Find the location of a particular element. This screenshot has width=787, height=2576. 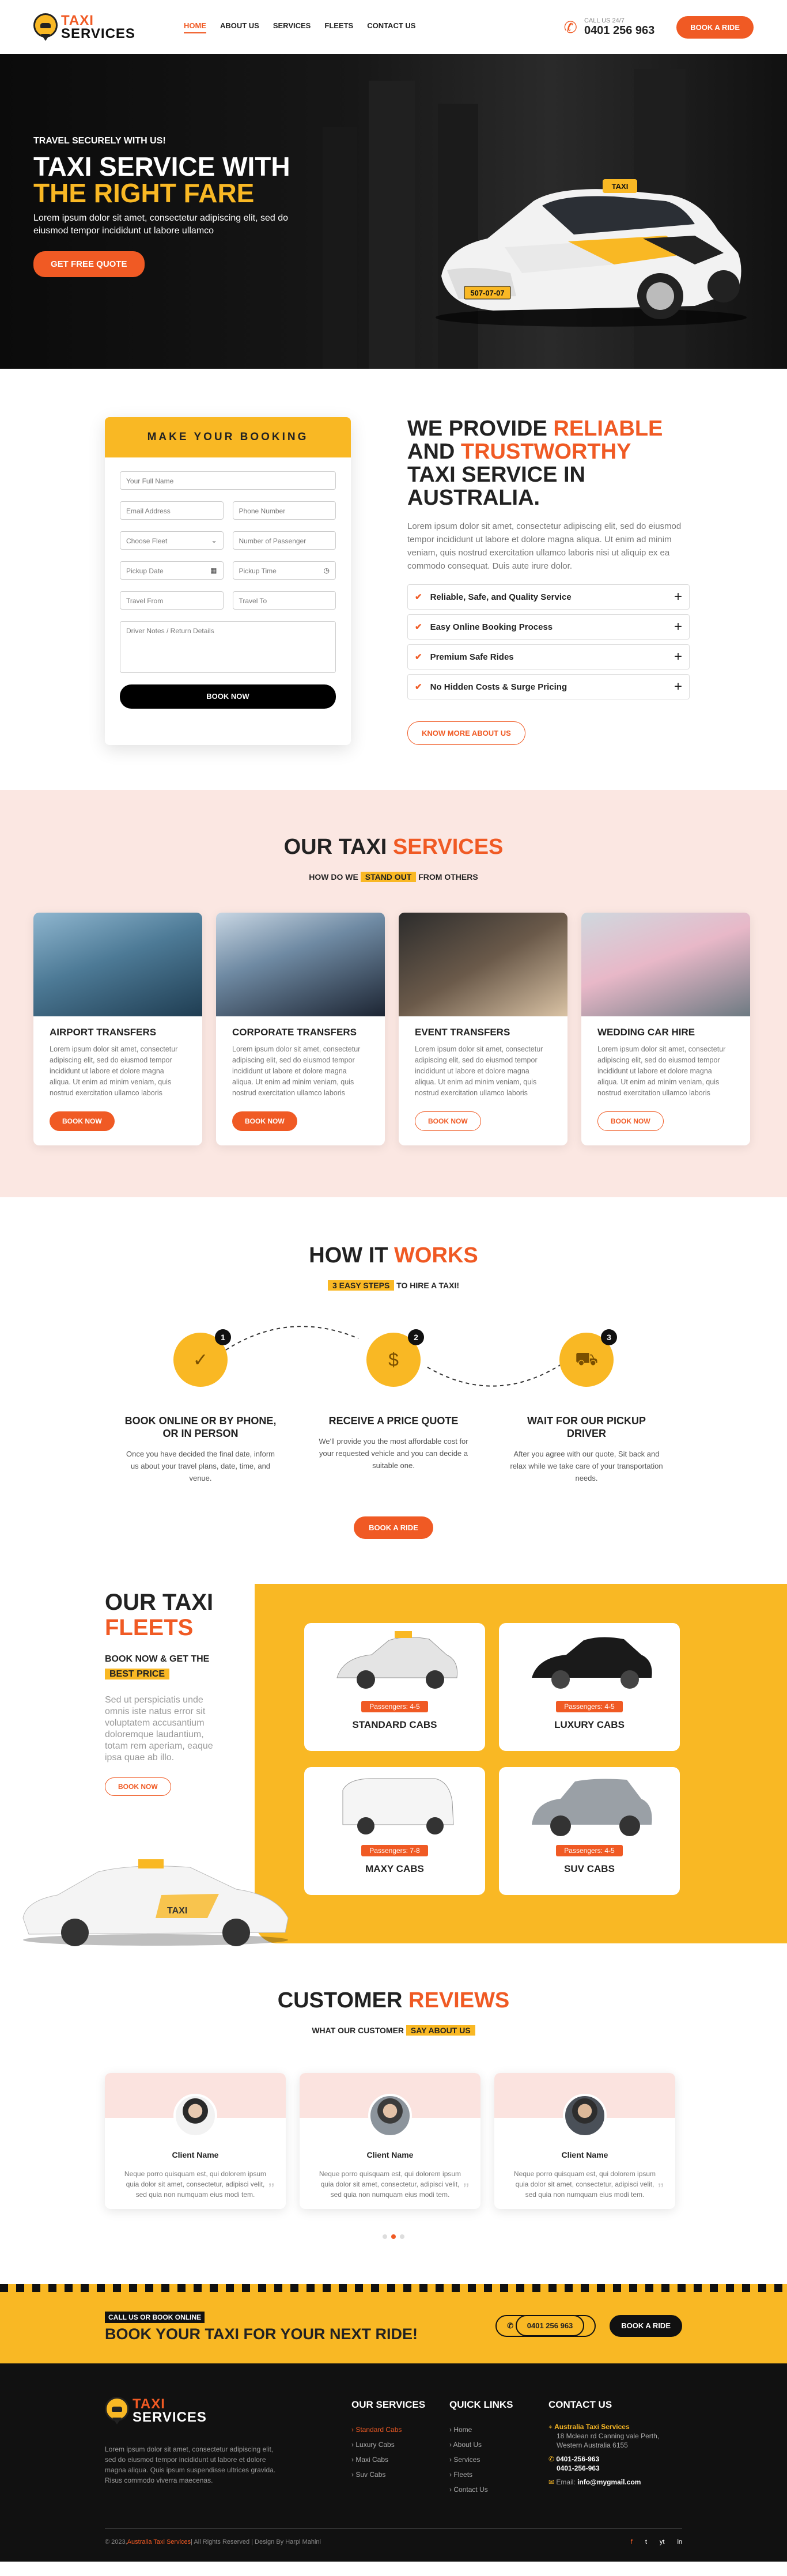

footer-service-link: › Luxury Cabs is located at coordinates (388, 2444).